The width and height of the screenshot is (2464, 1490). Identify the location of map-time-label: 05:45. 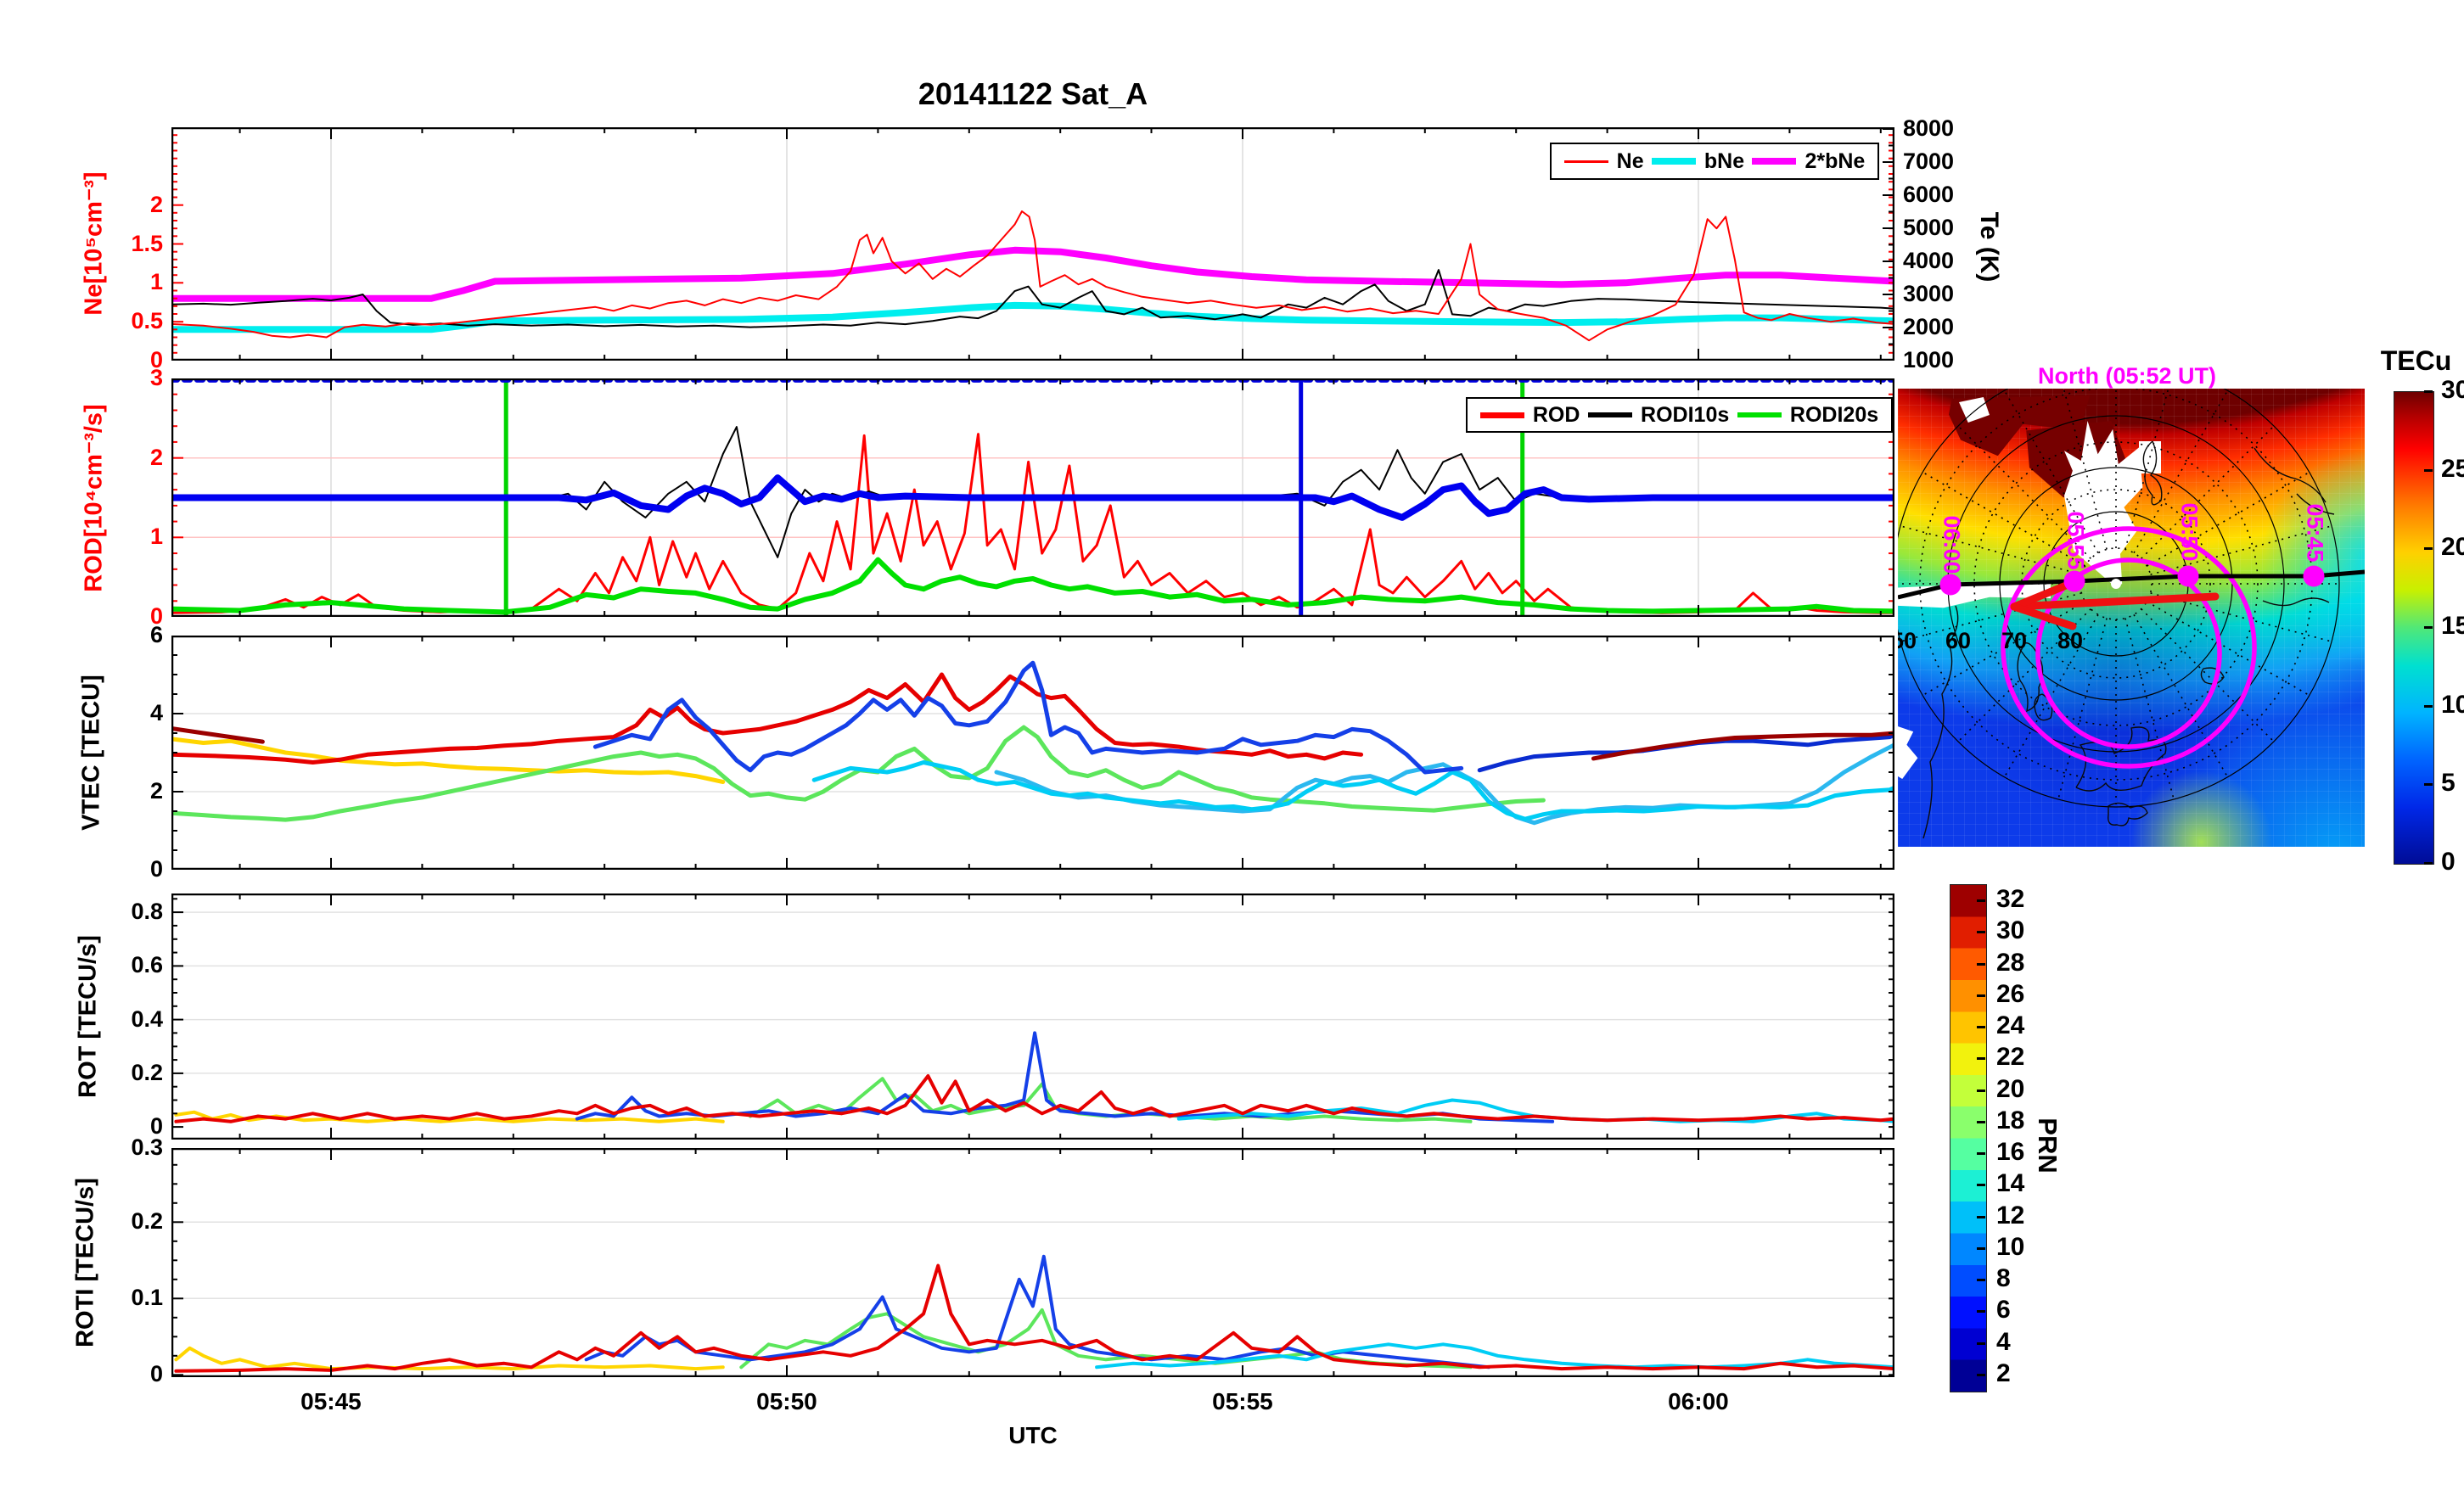
(2315, 533).